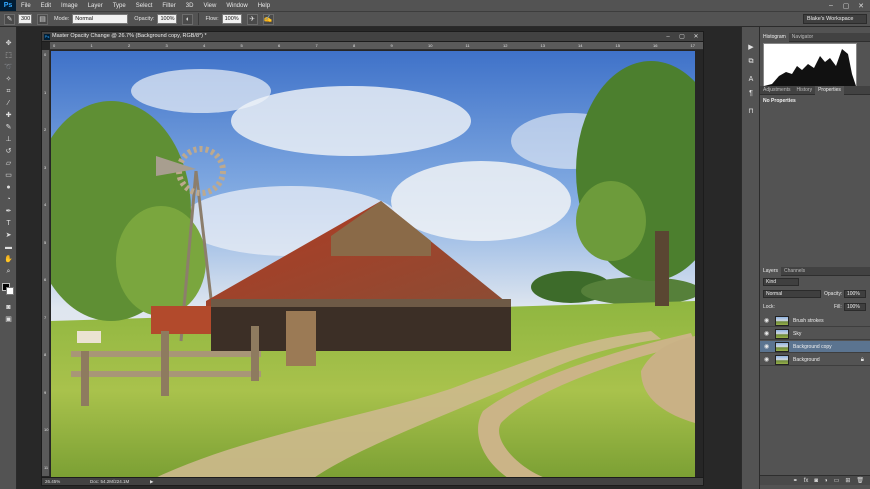 This screenshot has height=489, width=870. I want to click on tab-histogram: Histogram, so click(774, 37).